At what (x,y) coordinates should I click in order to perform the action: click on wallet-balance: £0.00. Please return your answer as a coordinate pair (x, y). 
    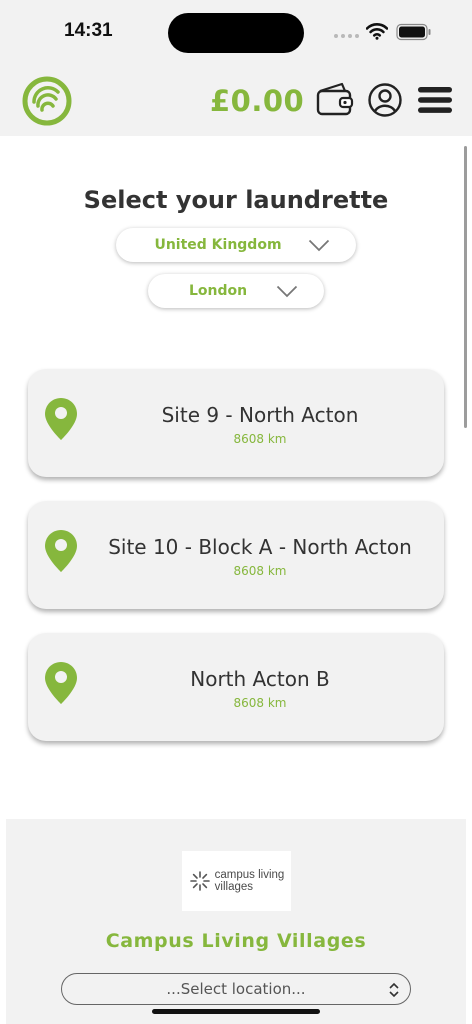
    Looking at the image, I should click on (257, 101).